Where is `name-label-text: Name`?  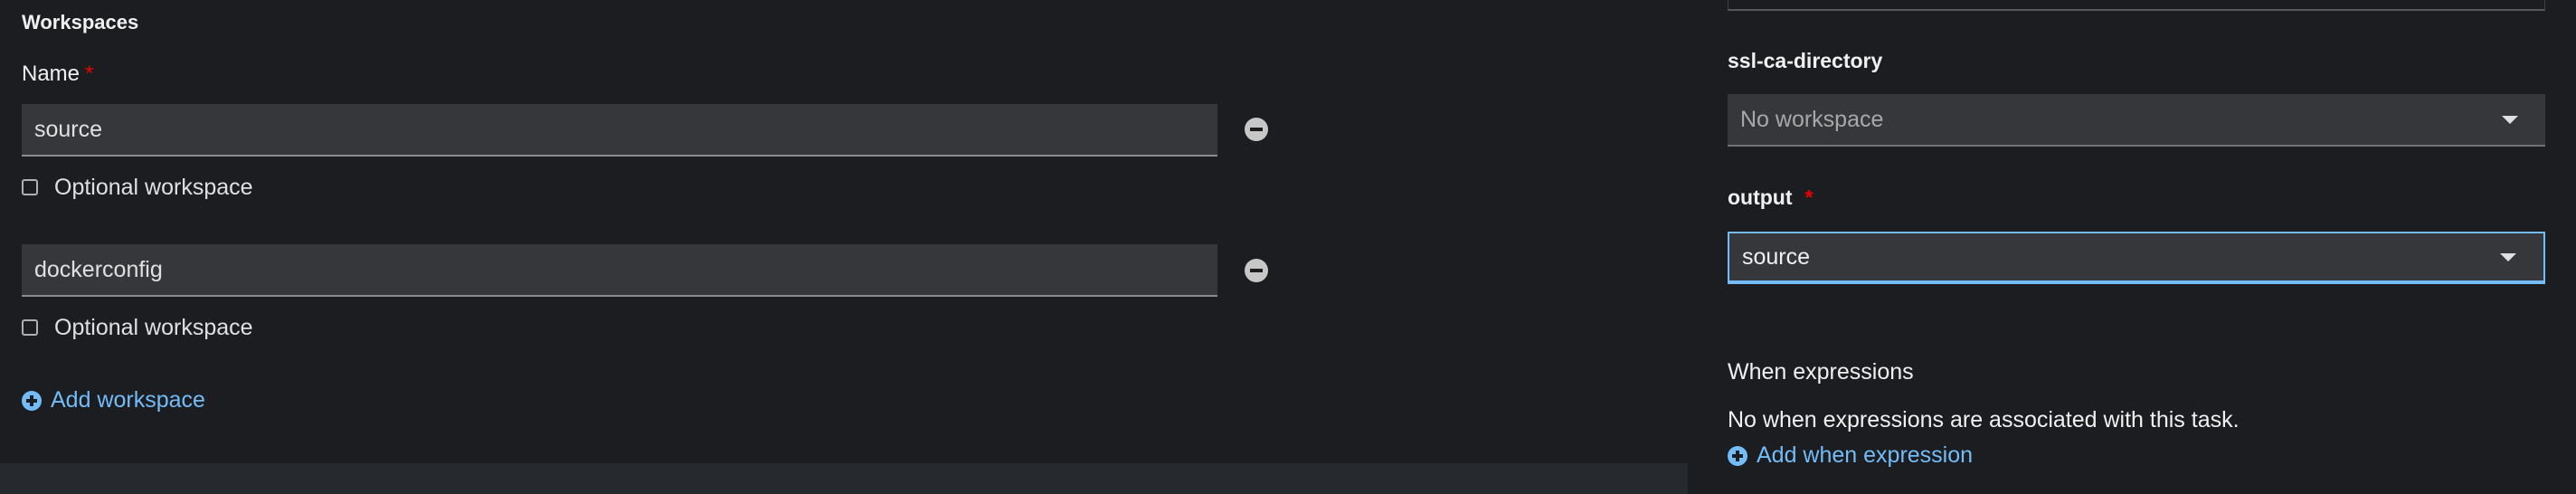 name-label-text: Name is located at coordinates (51, 74).